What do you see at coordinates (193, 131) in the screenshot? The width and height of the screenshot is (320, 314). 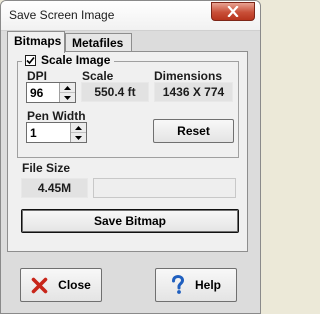 I see `reset-button: Reset` at bounding box center [193, 131].